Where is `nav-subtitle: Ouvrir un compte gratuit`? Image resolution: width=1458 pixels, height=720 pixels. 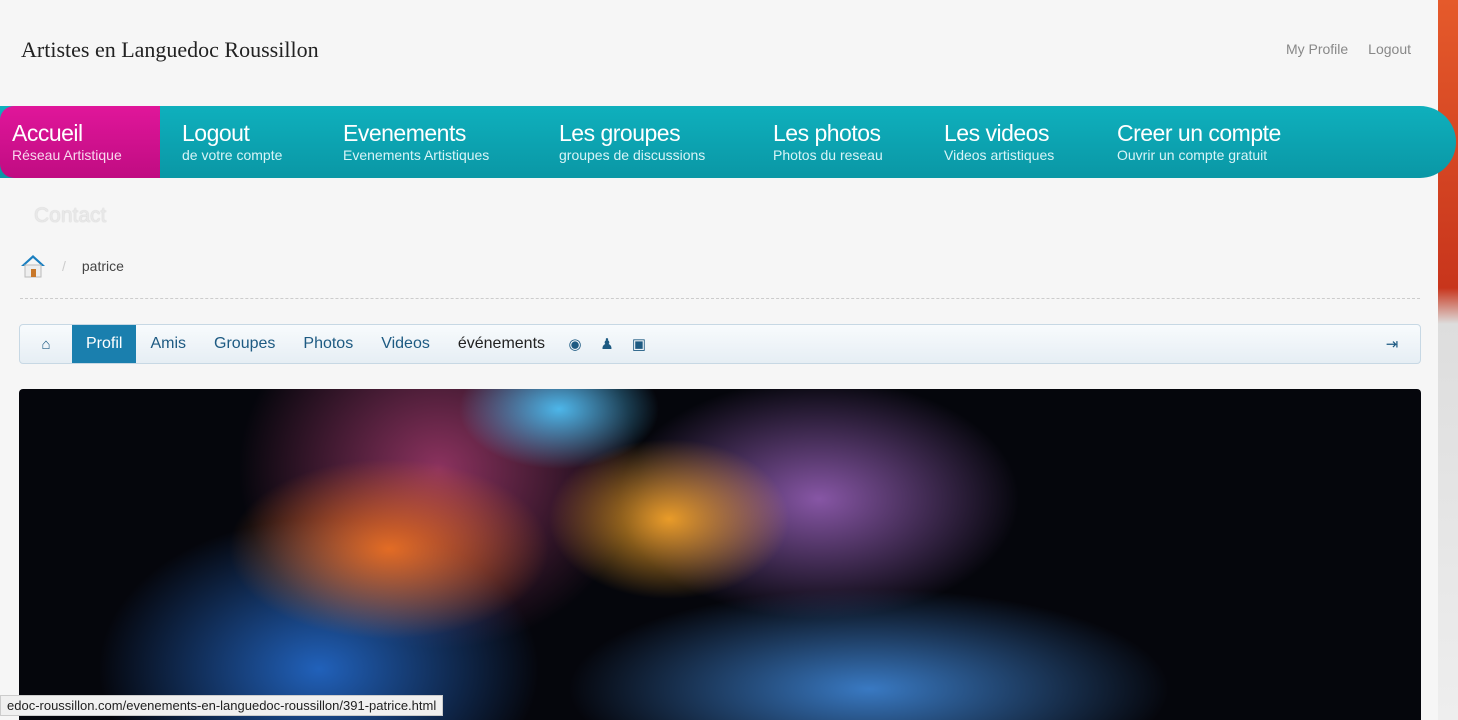 nav-subtitle: Ouvrir un compte gratuit is located at coordinates (1192, 155).